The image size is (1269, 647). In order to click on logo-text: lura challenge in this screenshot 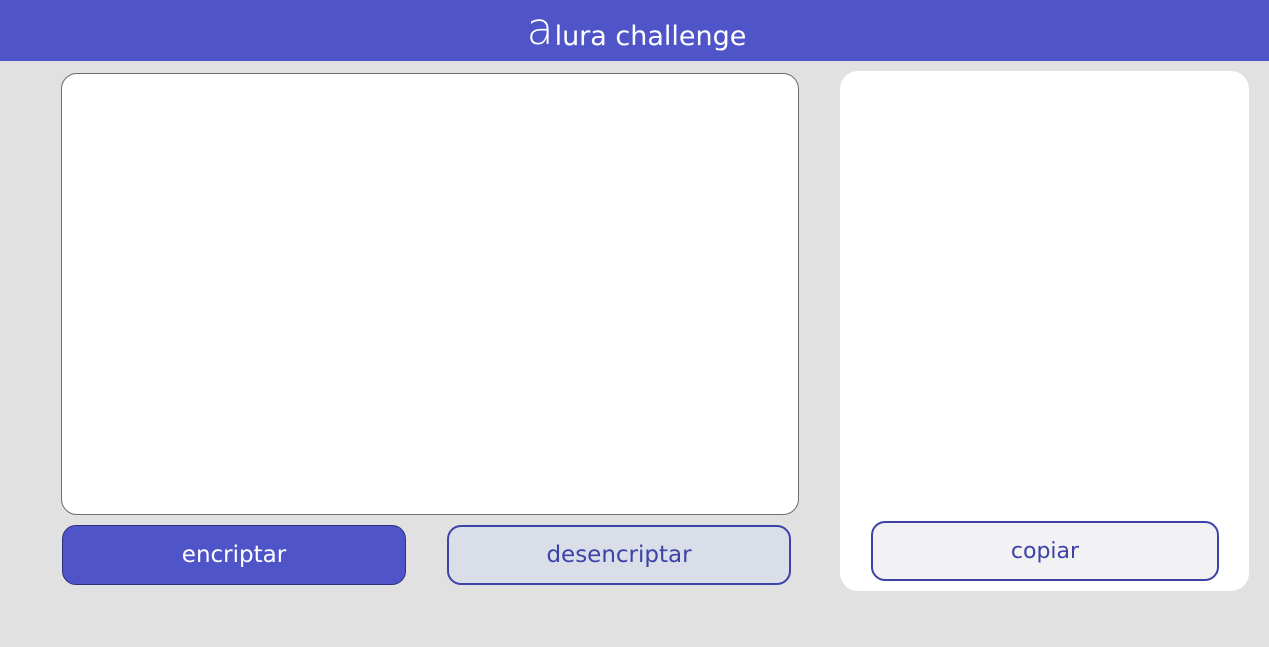, I will do `click(650, 36)`.